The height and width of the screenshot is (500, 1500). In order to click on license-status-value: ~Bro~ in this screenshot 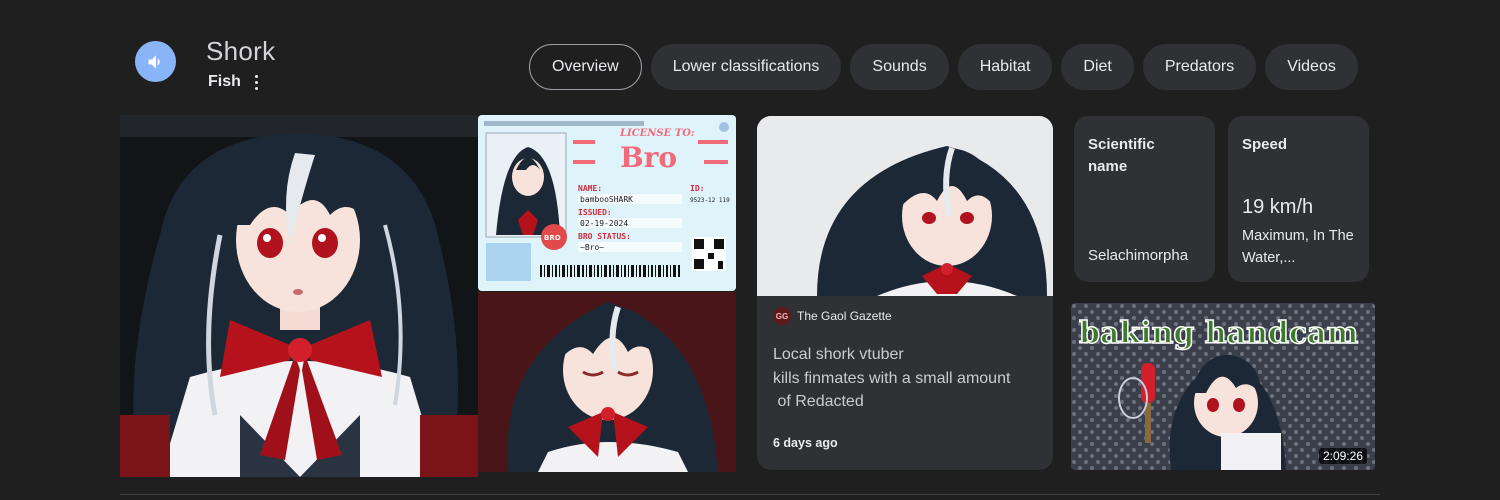, I will do `click(592, 247)`.